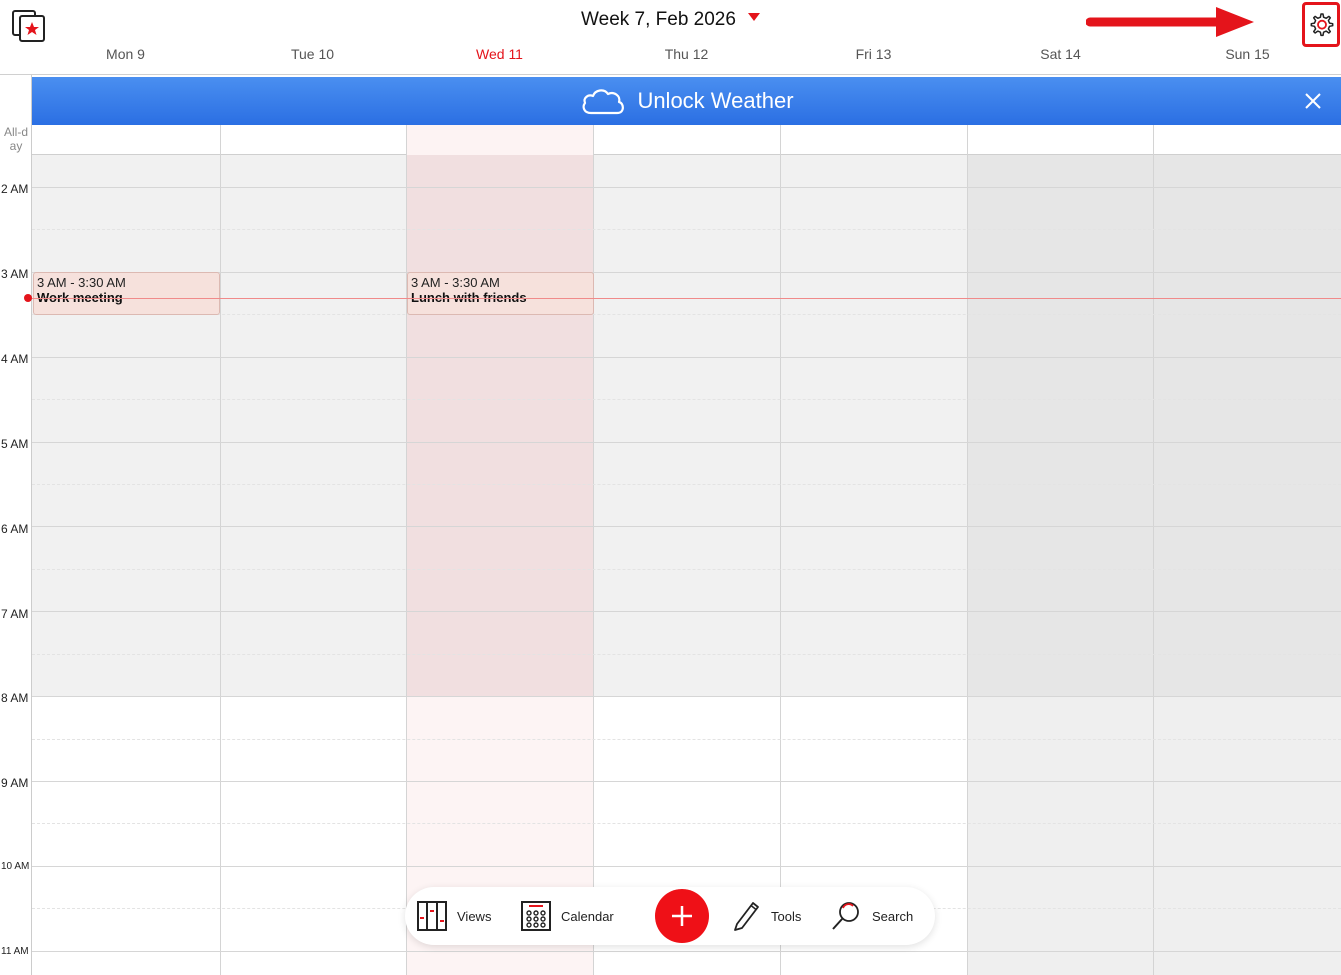 This screenshot has width=1341, height=975. Describe the element at coordinates (845, 916) in the screenshot. I see `search-icon` at that location.